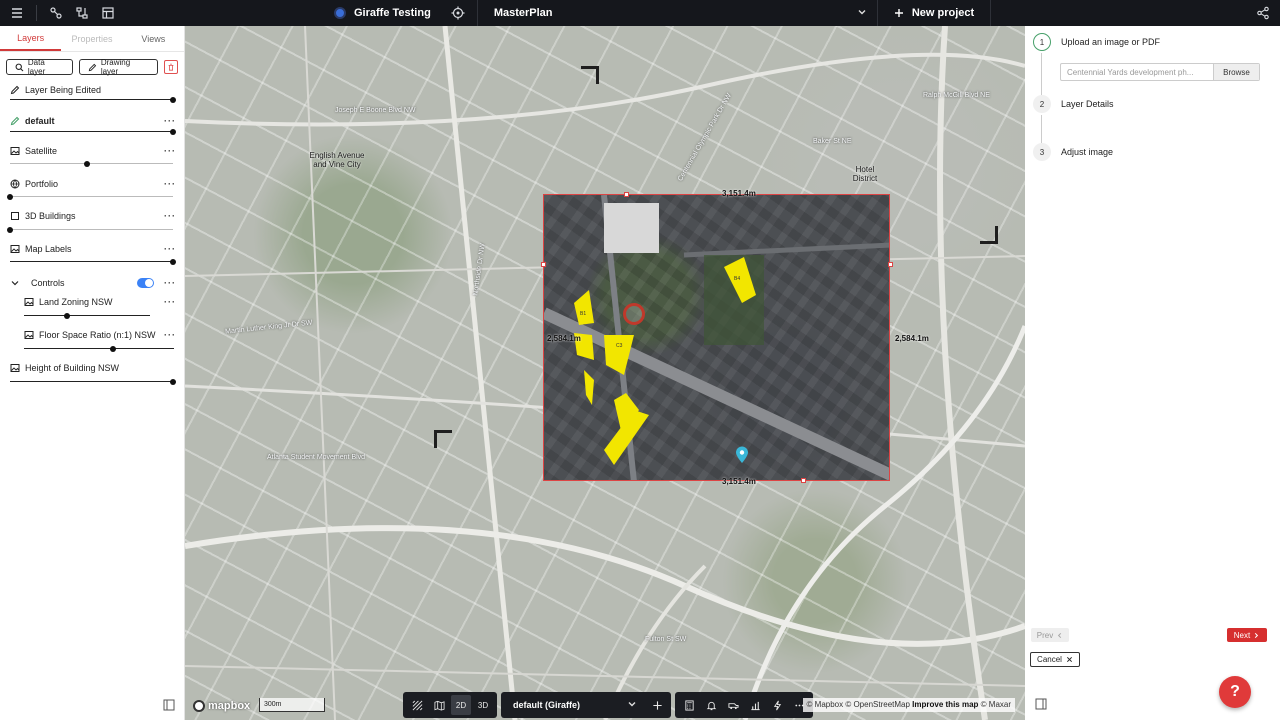  Describe the element at coordinates (945, 704) in the screenshot. I see `improve-map-link: Improve this map` at that location.